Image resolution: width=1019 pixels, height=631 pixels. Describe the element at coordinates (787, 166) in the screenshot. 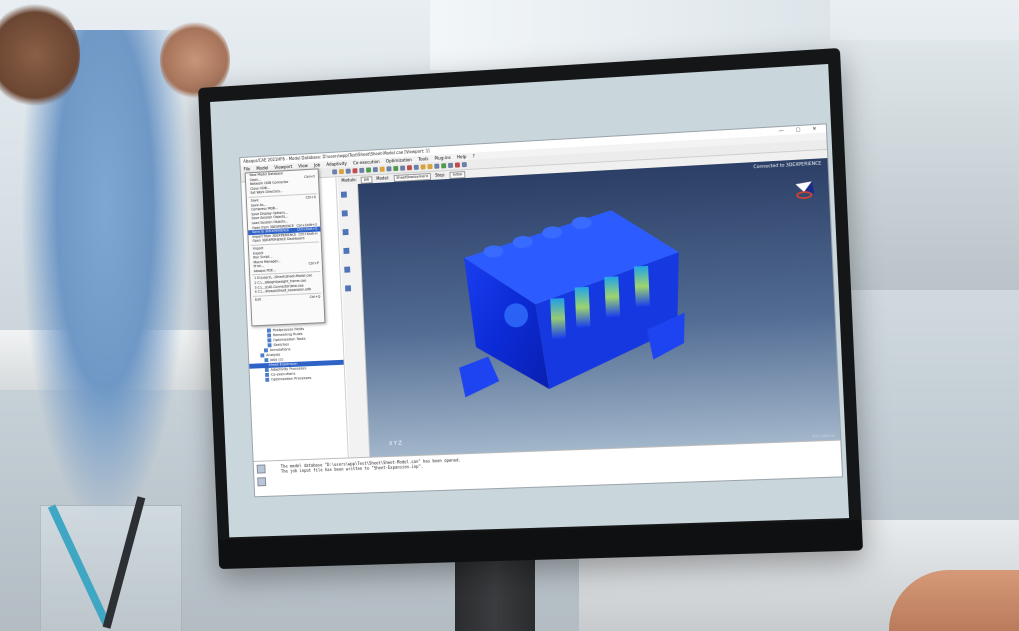

I see `connection-status: Connected to 3DEXPERIENCE` at that location.